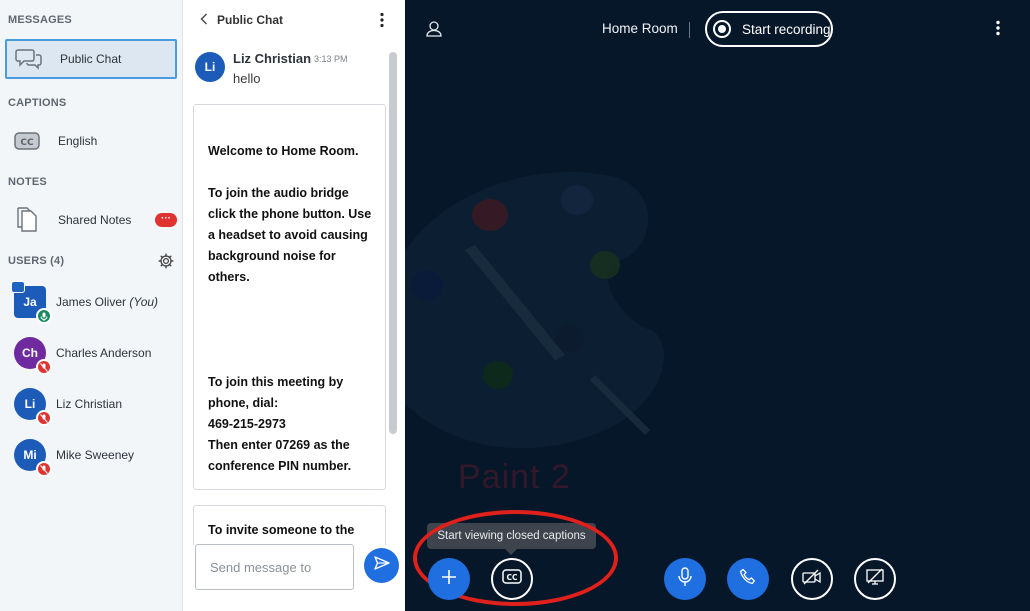 The height and width of the screenshot is (611, 1030). Describe the element at coordinates (331, 59) in the screenshot. I see `message-timestamp: 3:13 PM` at that location.